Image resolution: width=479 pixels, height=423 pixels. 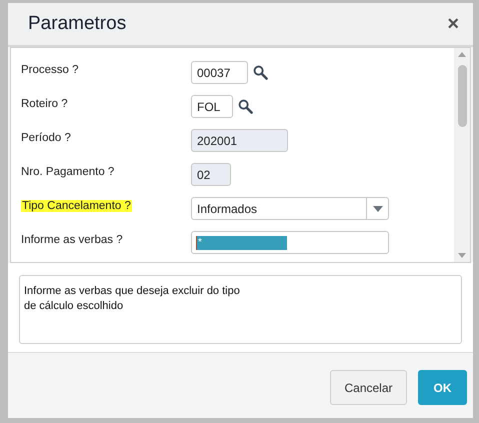 What do you see at coordinates (241, 243) in the screenshot?
I see `selected-text: *` at bounding box center [241, 243].